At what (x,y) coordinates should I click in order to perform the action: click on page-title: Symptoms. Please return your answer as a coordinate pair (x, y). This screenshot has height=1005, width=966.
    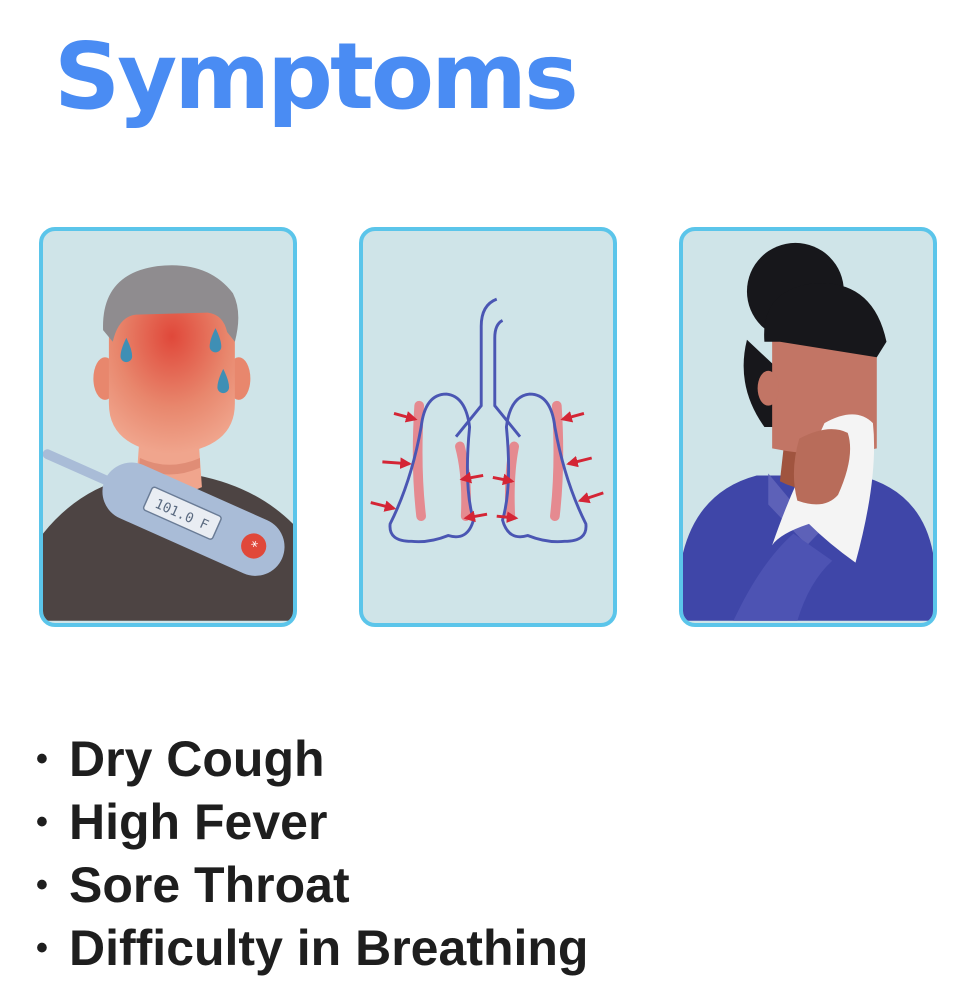
    Looking at the image, I should click on (316, 76).